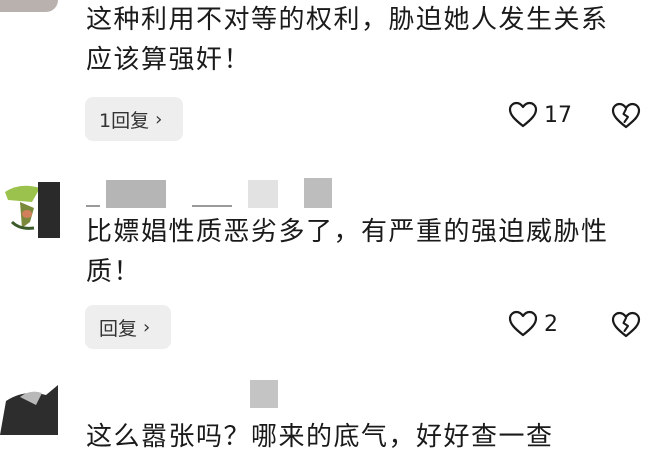  I want to click on like-button: 17, so click(540, 115).